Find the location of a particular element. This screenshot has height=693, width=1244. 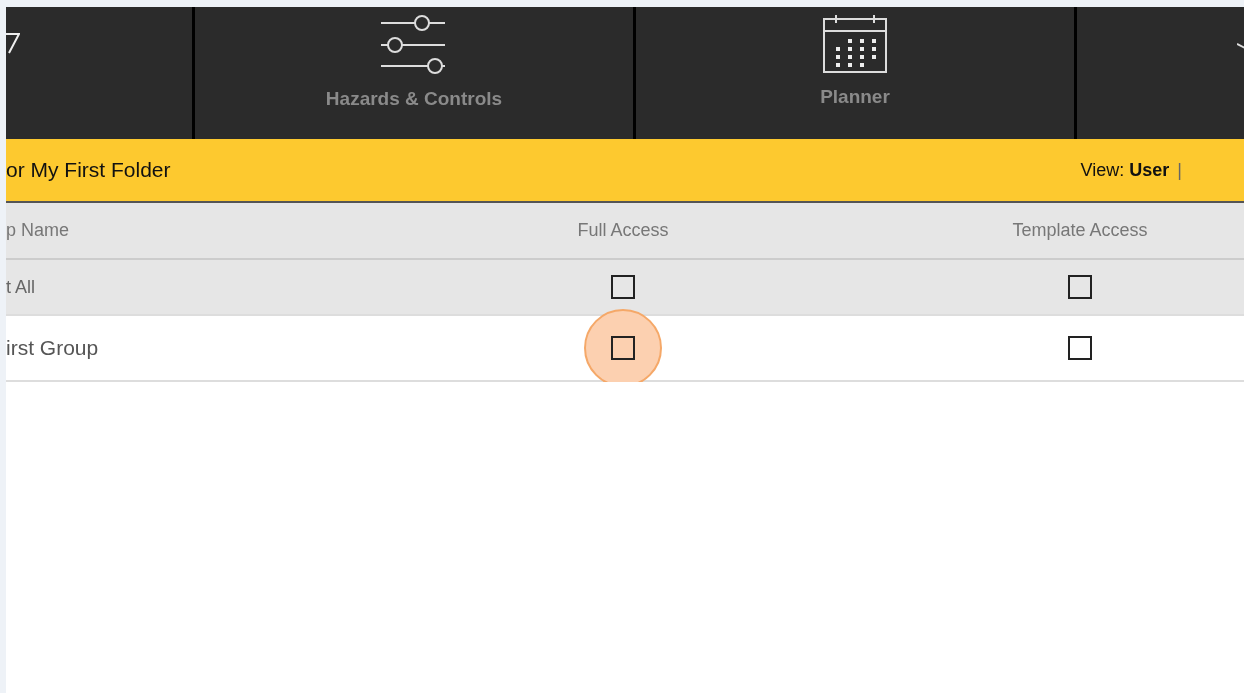

column-header: Full Access is located at coordinates (623, 230).